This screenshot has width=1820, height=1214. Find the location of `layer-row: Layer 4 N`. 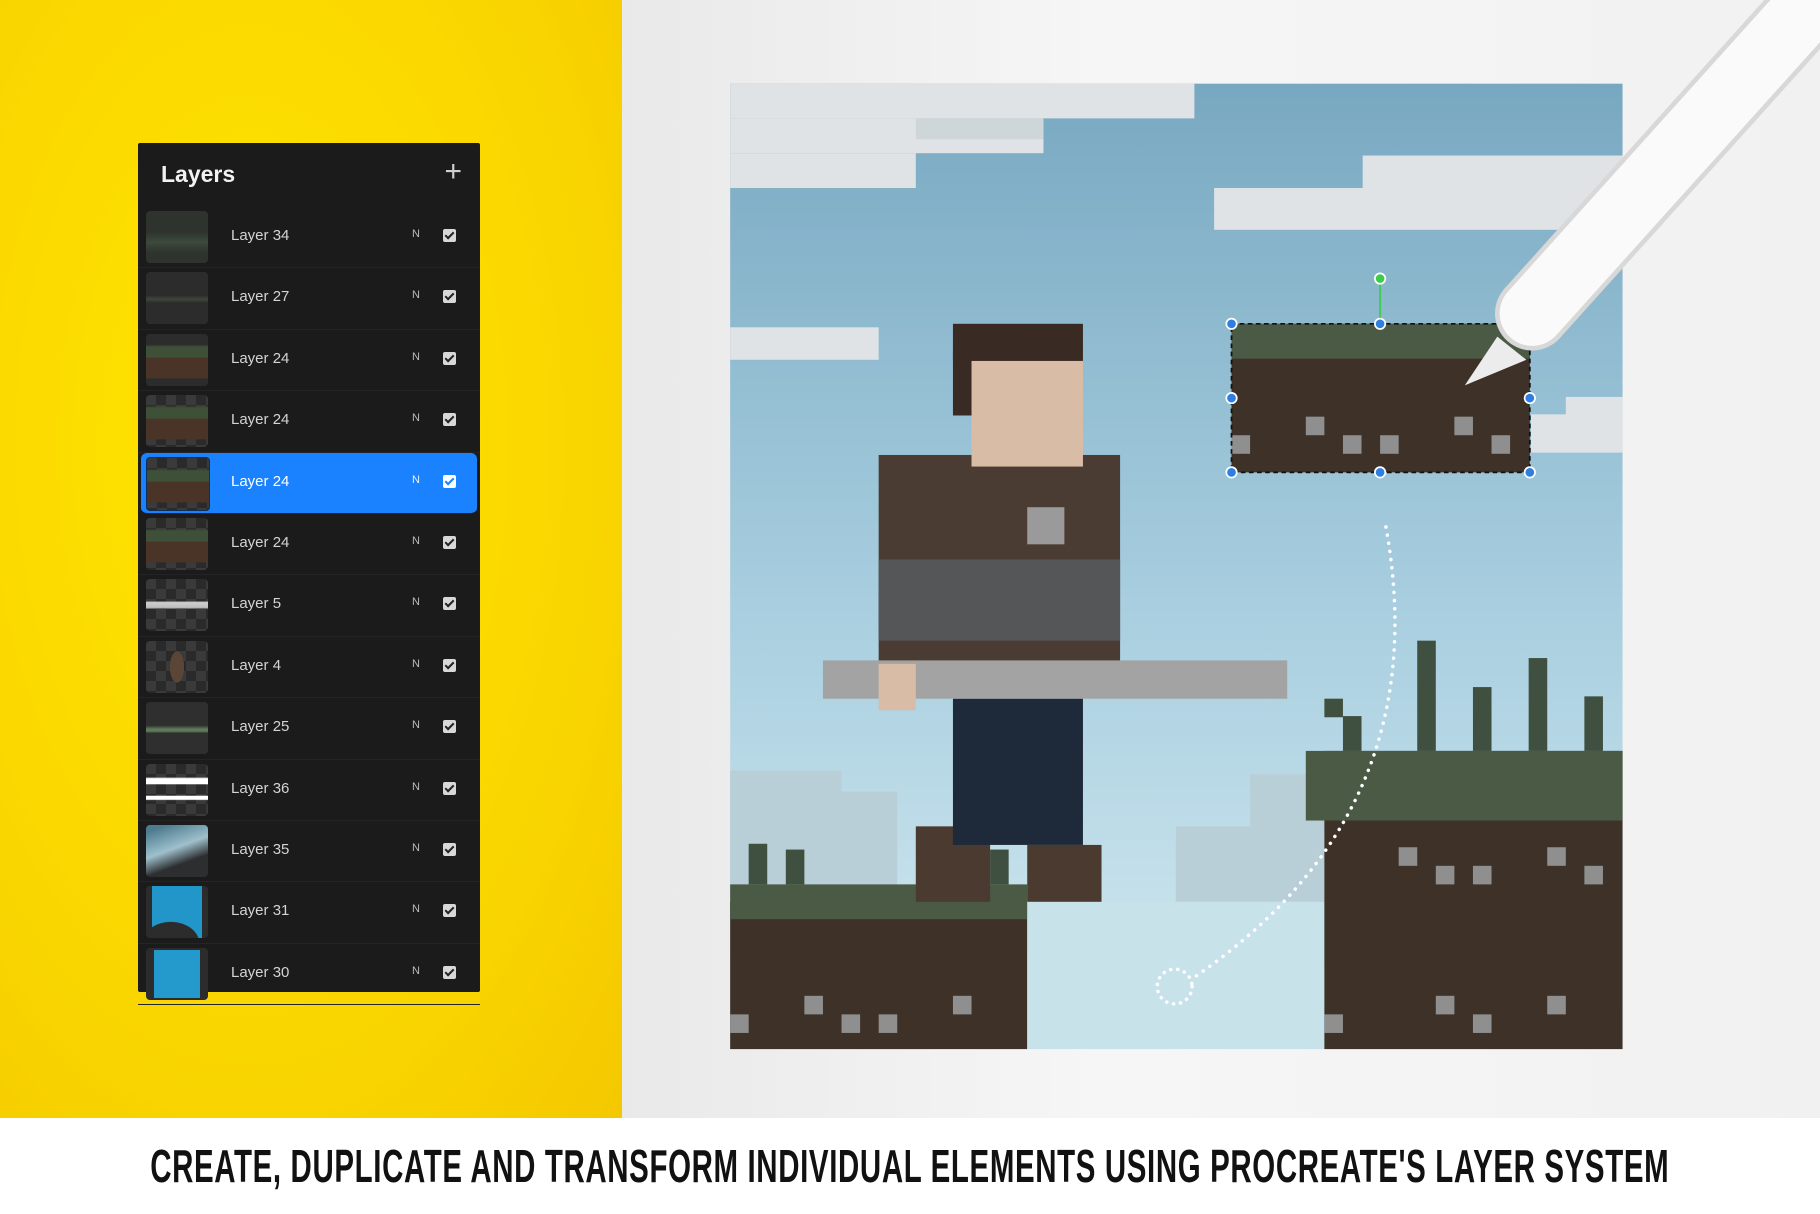

layer-row: Layer 4 N is located at coordinates (309, 668).